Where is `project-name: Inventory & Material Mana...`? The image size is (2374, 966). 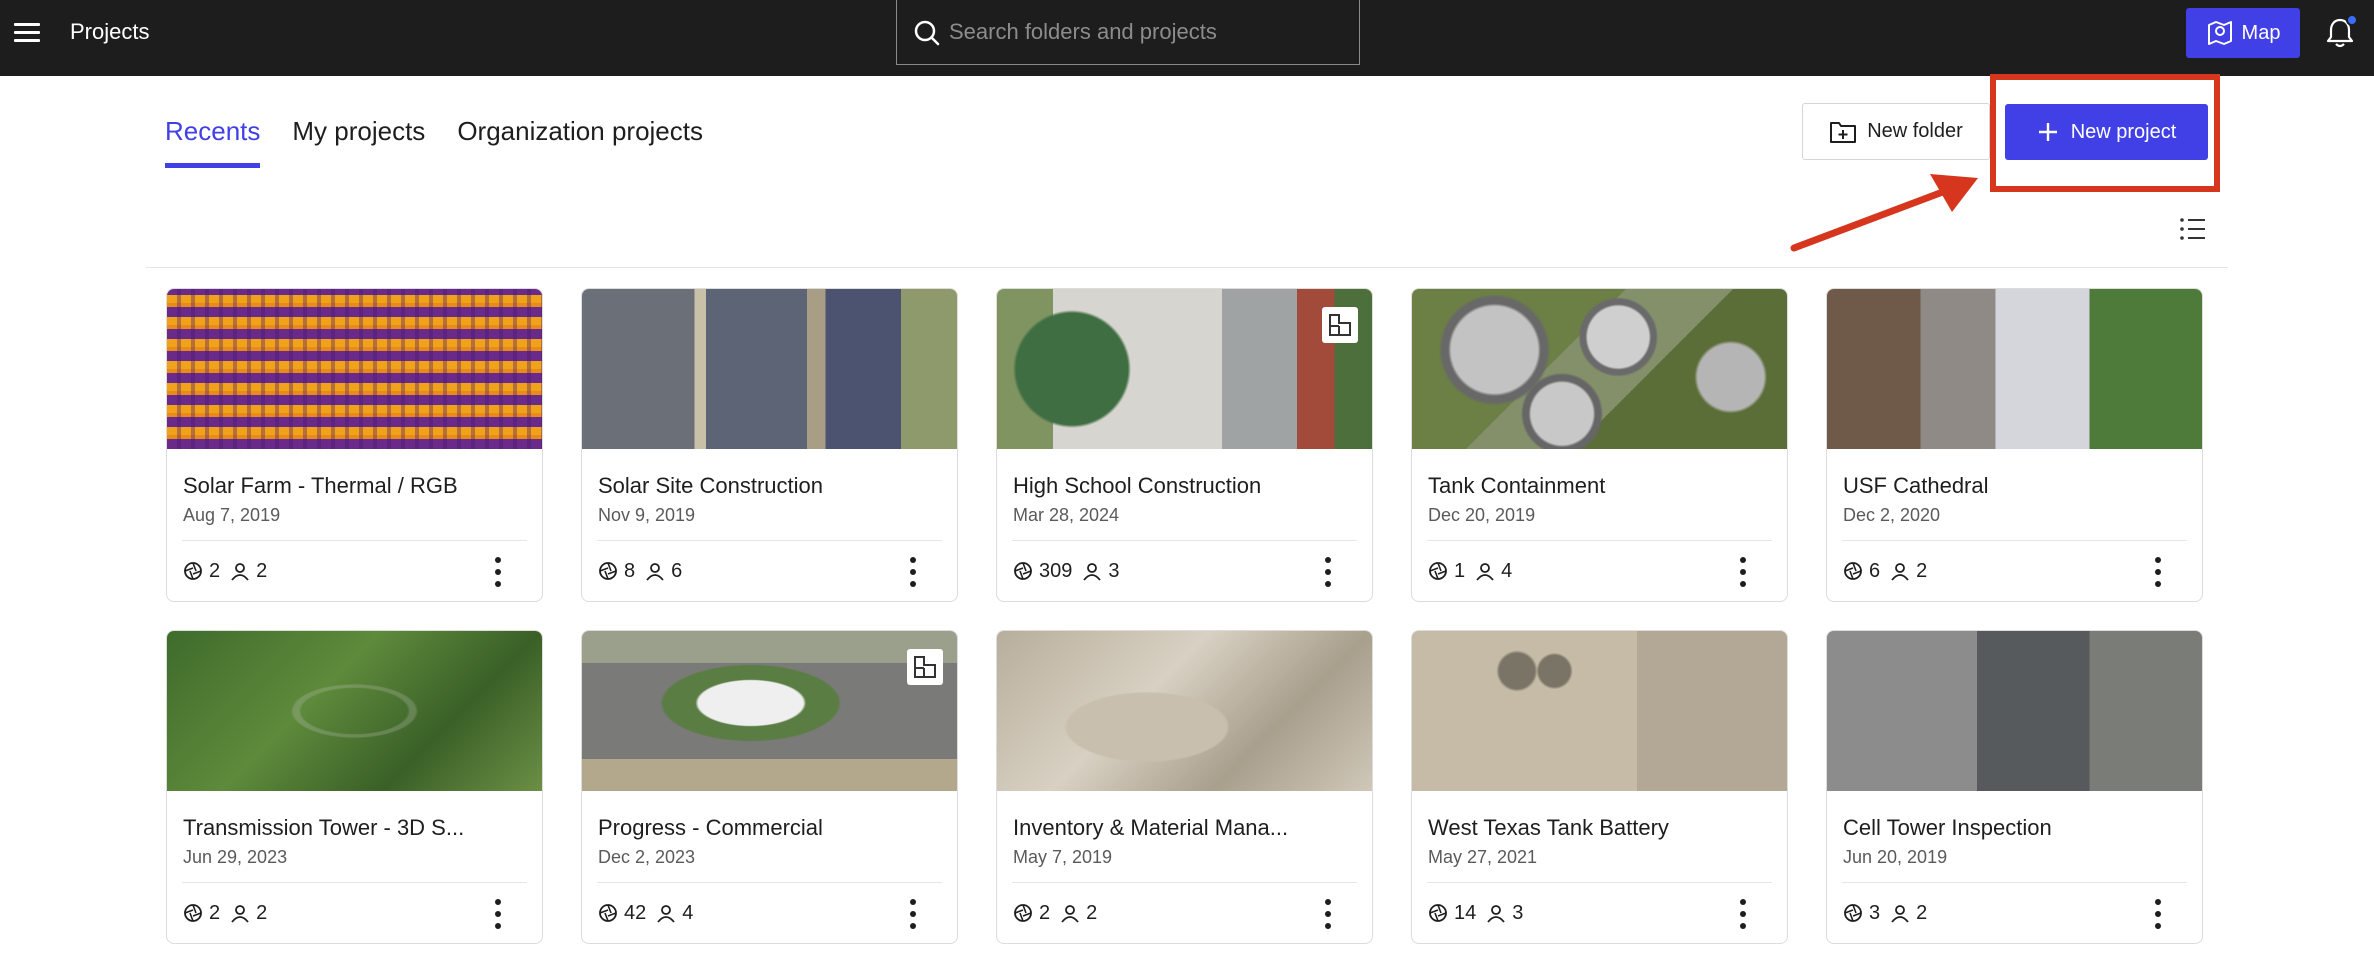 project-name: Inventory & Material Mana... is located at coordinates (1151, 827).